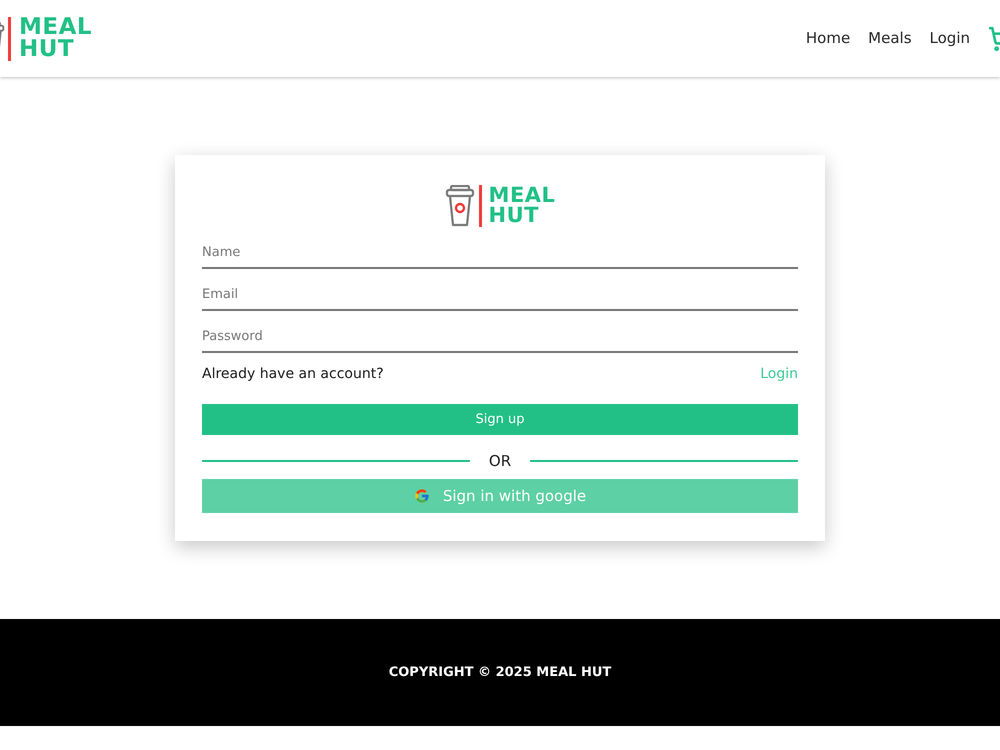  I want to click on input-field: Email, so click(500, 295).